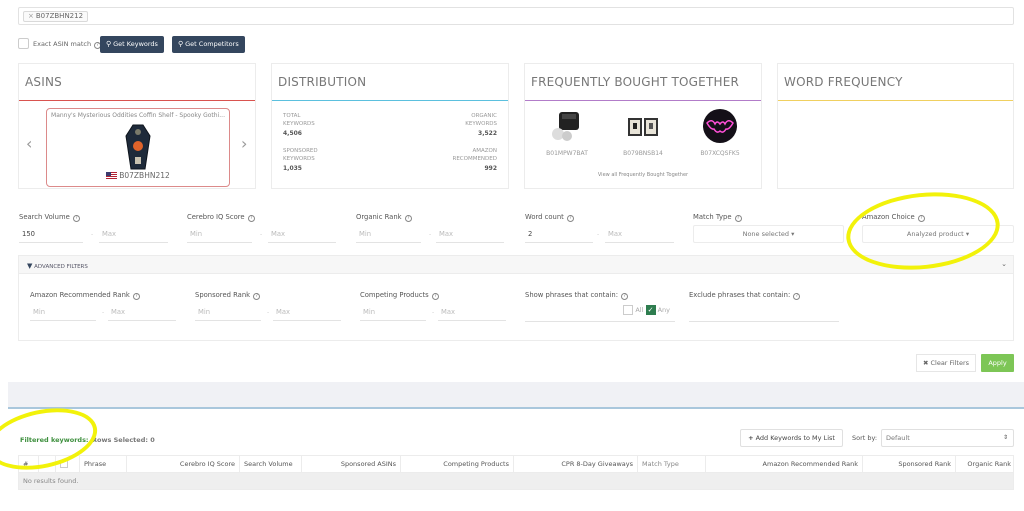 Image resolution: width=1024 pixels, height=511 pixels. What do you see at coordinates (132, 44) in the screenshot?
I see `get-keywords-button: ⚲ Get Keywords` at bounding box center [132, 44].